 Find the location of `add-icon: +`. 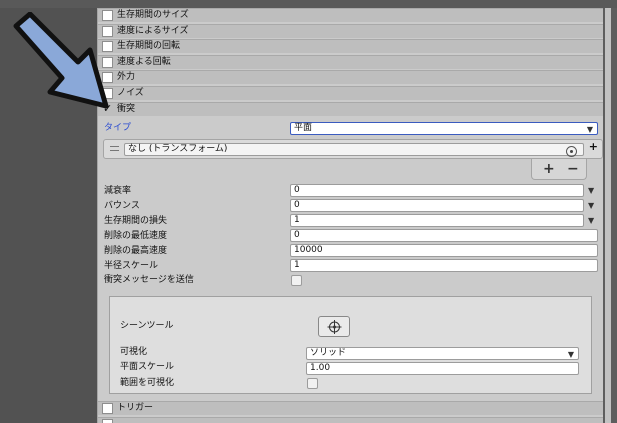

add-icon: + is located at coordinates (549, 169).